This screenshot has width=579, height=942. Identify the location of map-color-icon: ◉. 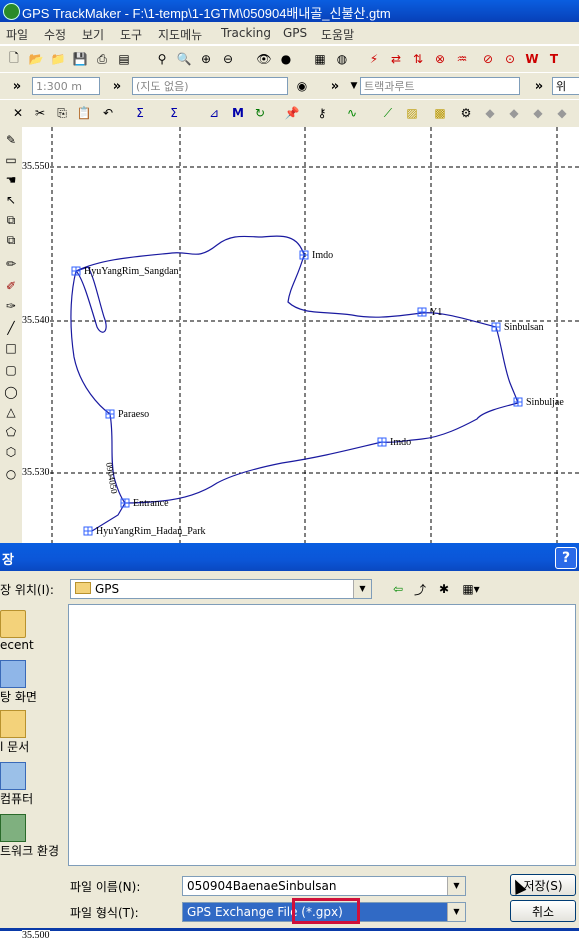
(302, 86).